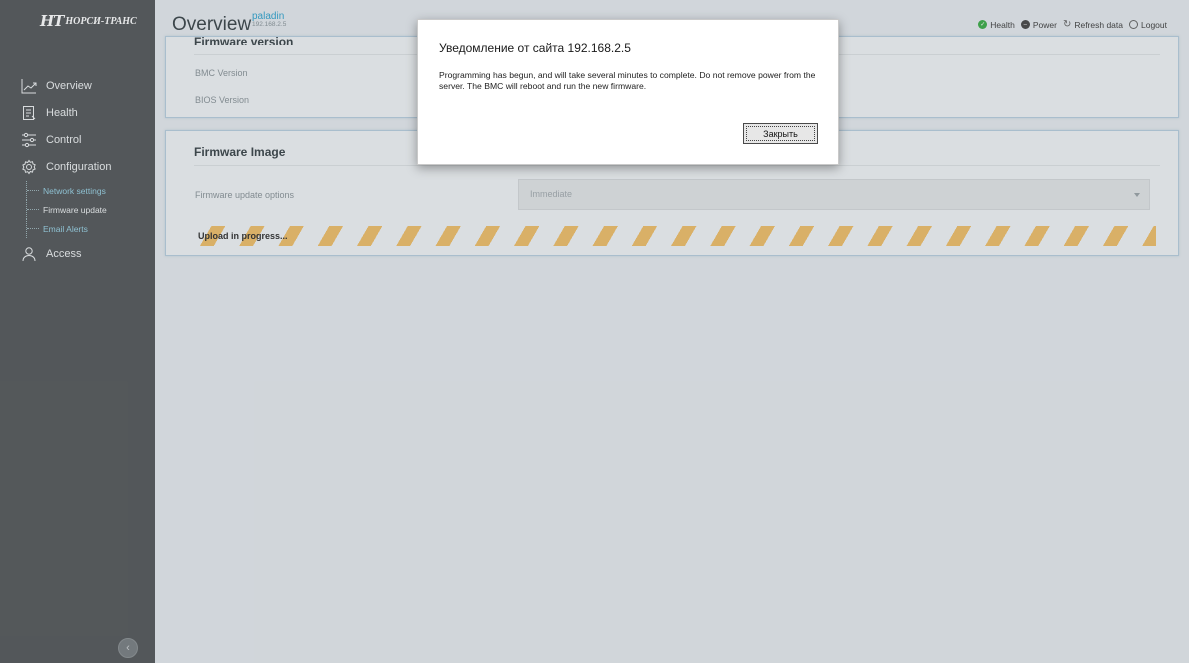  What do you see at coordinates (535, 48) in the screenshot?
I see `dialog-title: Уведомление от сайта 192.168.2.5` at bounding box center [535, 48].